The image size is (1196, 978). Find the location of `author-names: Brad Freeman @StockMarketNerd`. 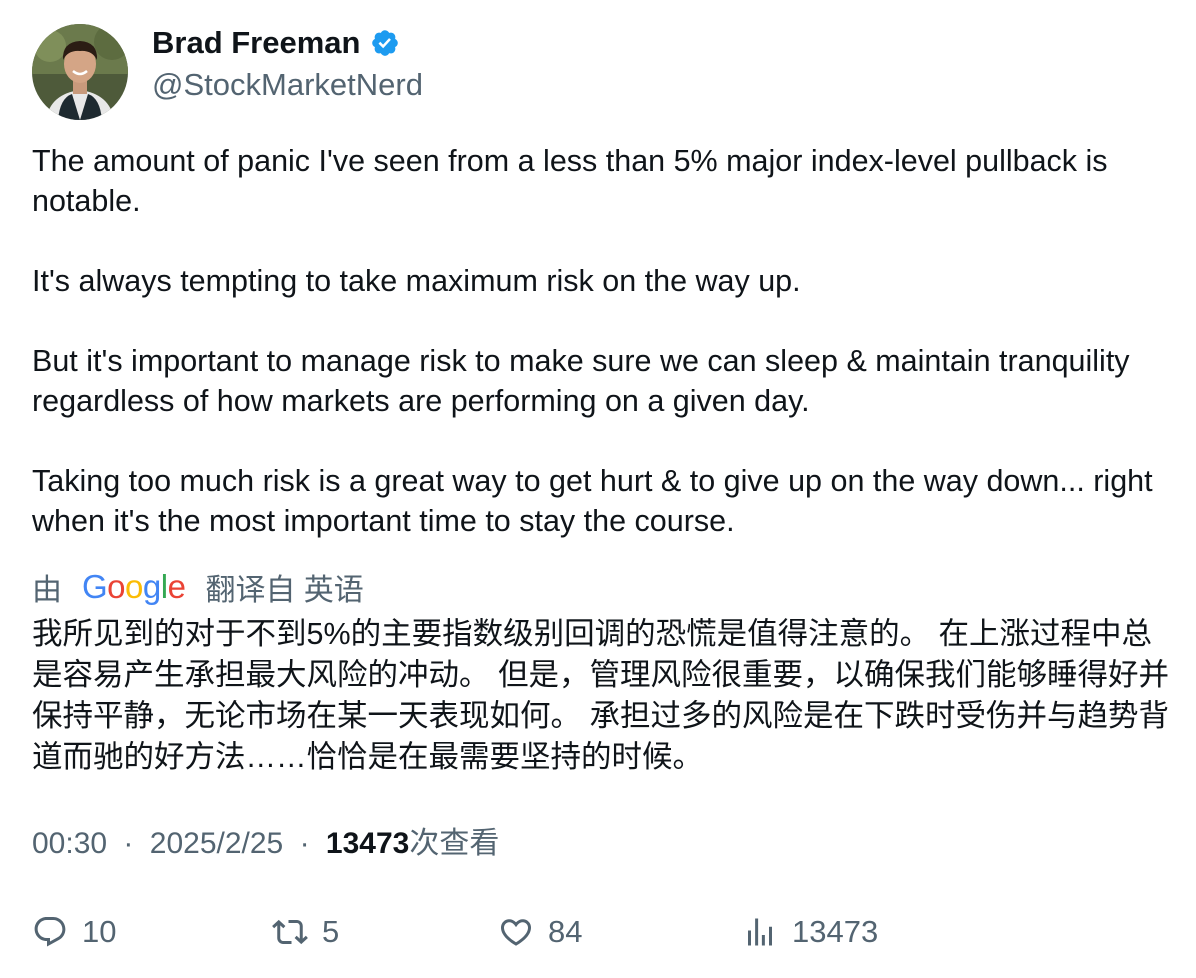

author-names: Brad Freeman @StockMarketNerd is located at coordinates (287, 64).